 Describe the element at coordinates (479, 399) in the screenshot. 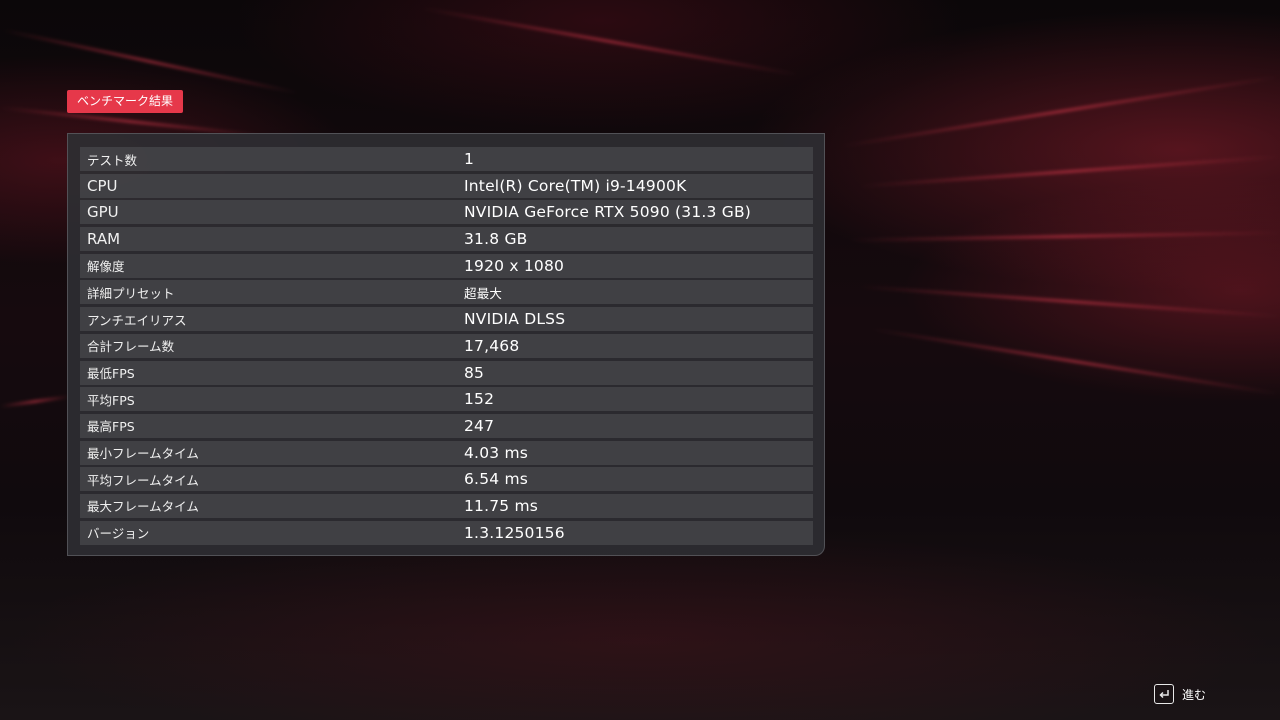

I see `result-value: 152` at that location.